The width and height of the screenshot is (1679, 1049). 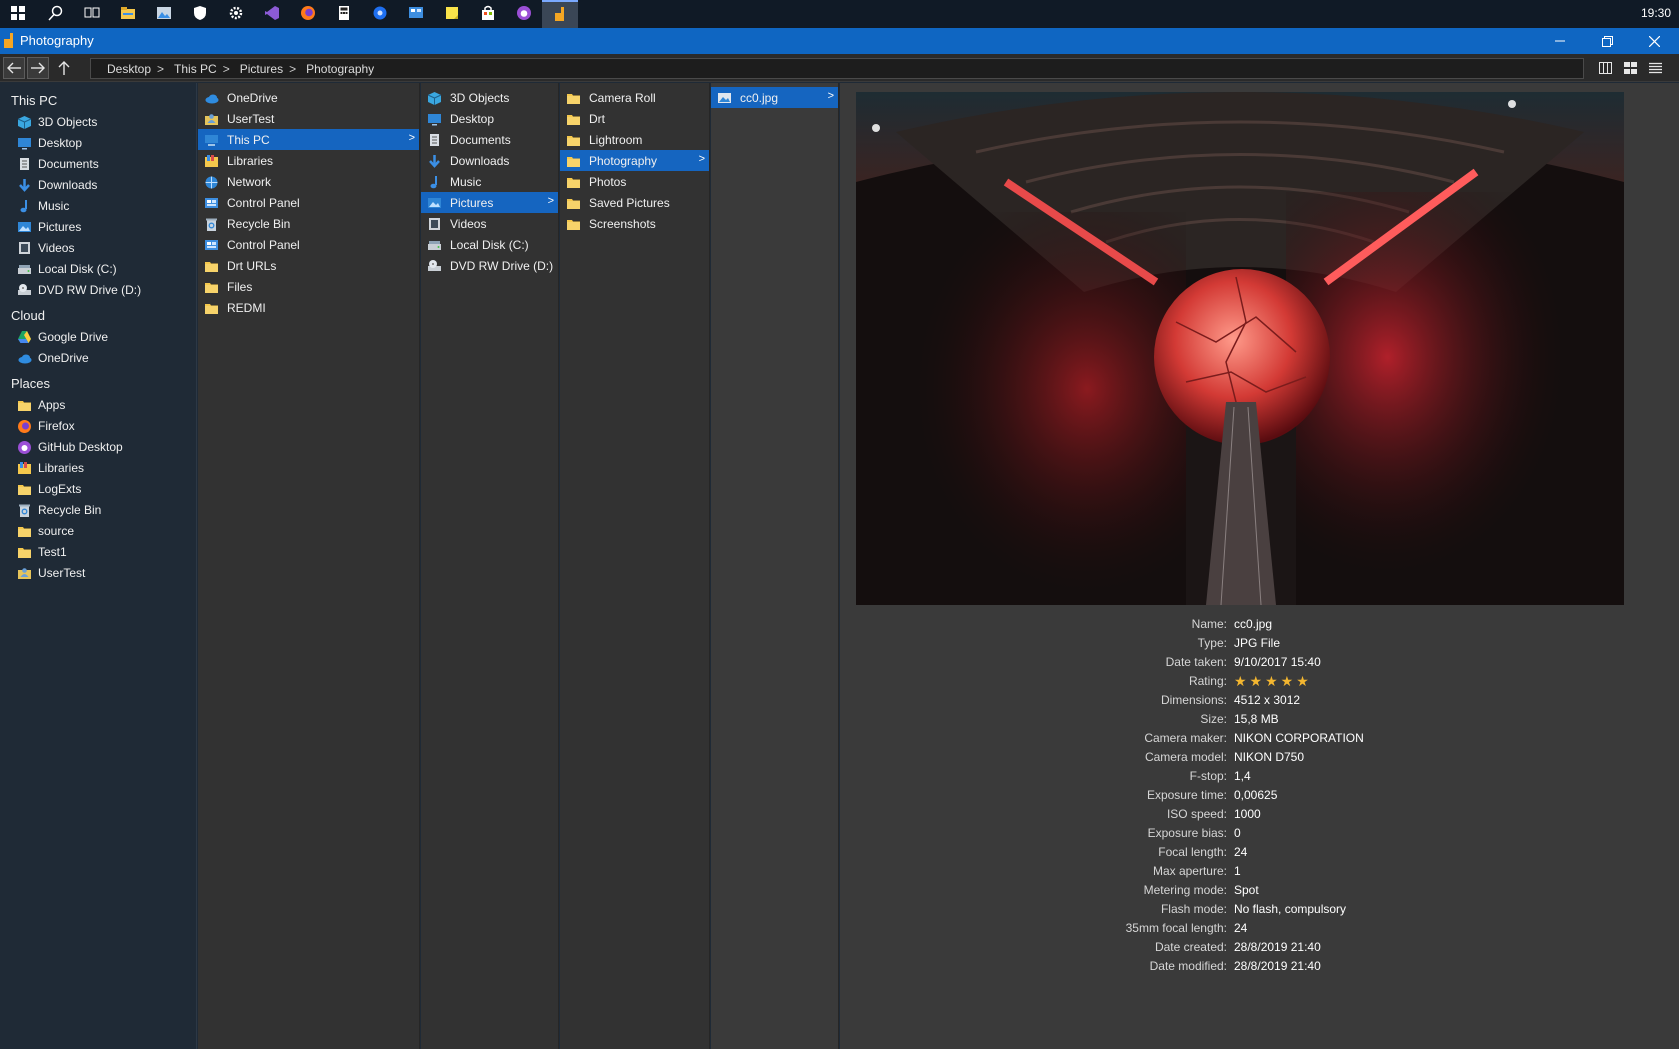 What do you see at coordinates (129, 69) in the screenshot?
I see `breadcrumb-item-desktop: Desktop` at bounding box center [129, 69].